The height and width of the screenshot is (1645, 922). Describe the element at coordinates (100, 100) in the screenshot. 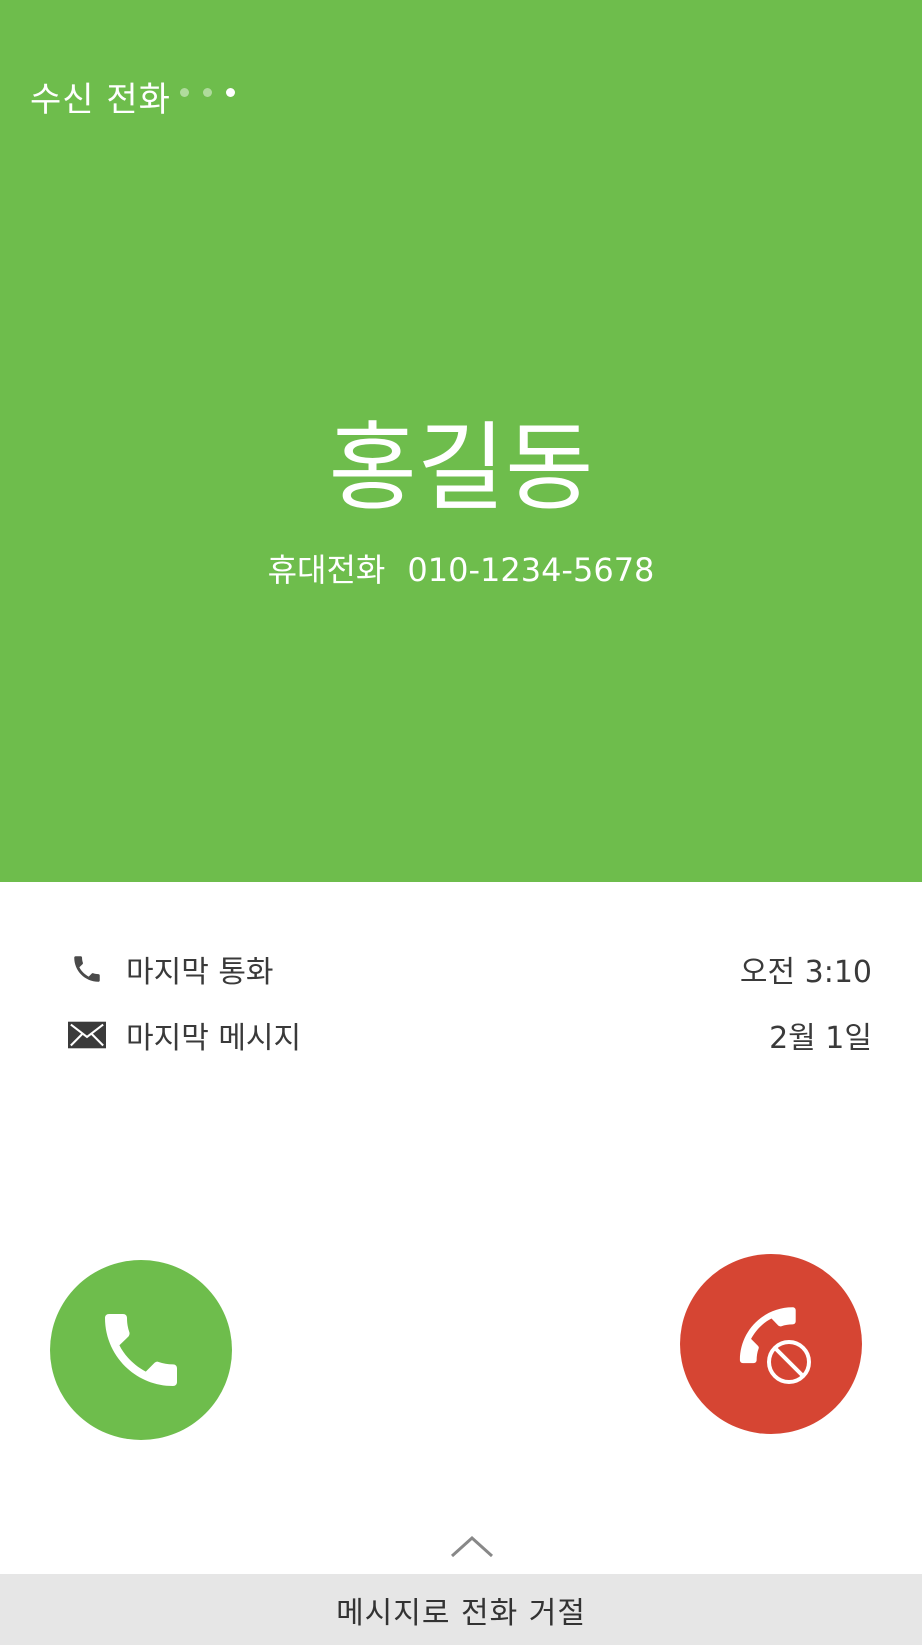

I see `screen-title: 수신 전화` at that location.